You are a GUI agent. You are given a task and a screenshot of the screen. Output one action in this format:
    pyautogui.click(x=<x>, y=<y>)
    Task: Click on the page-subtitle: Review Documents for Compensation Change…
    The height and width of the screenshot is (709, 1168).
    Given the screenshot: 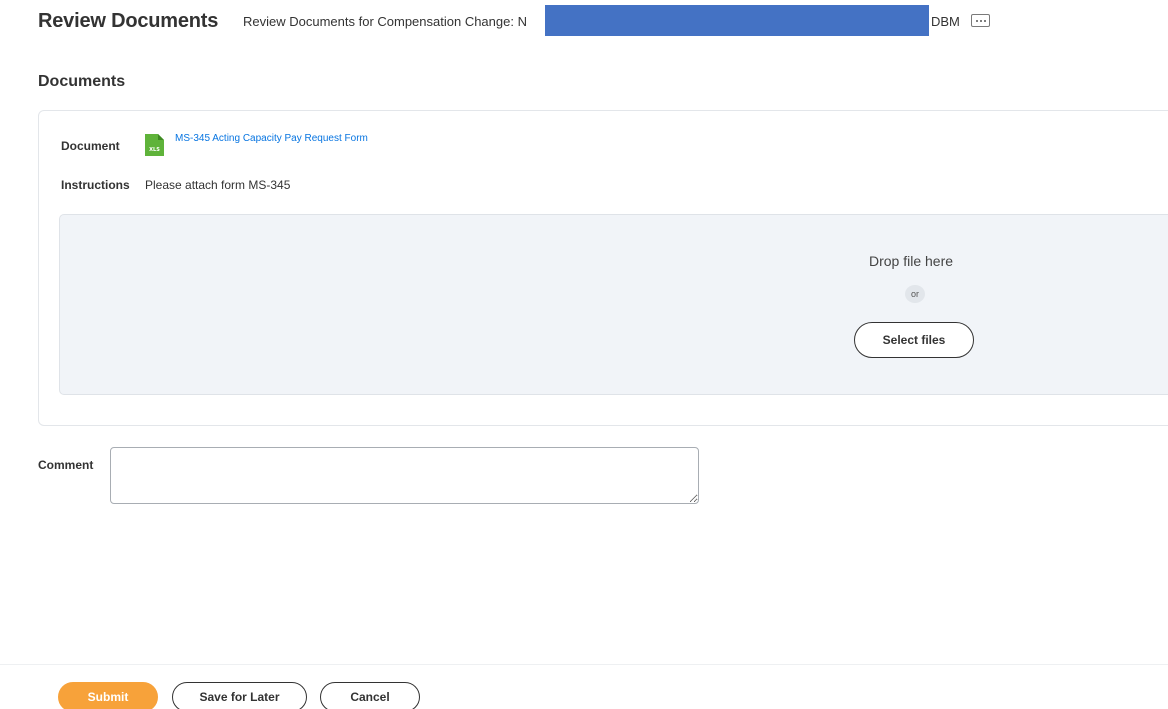 What is the action you would take?
    pyautogui.click(x=385, y=21)
    